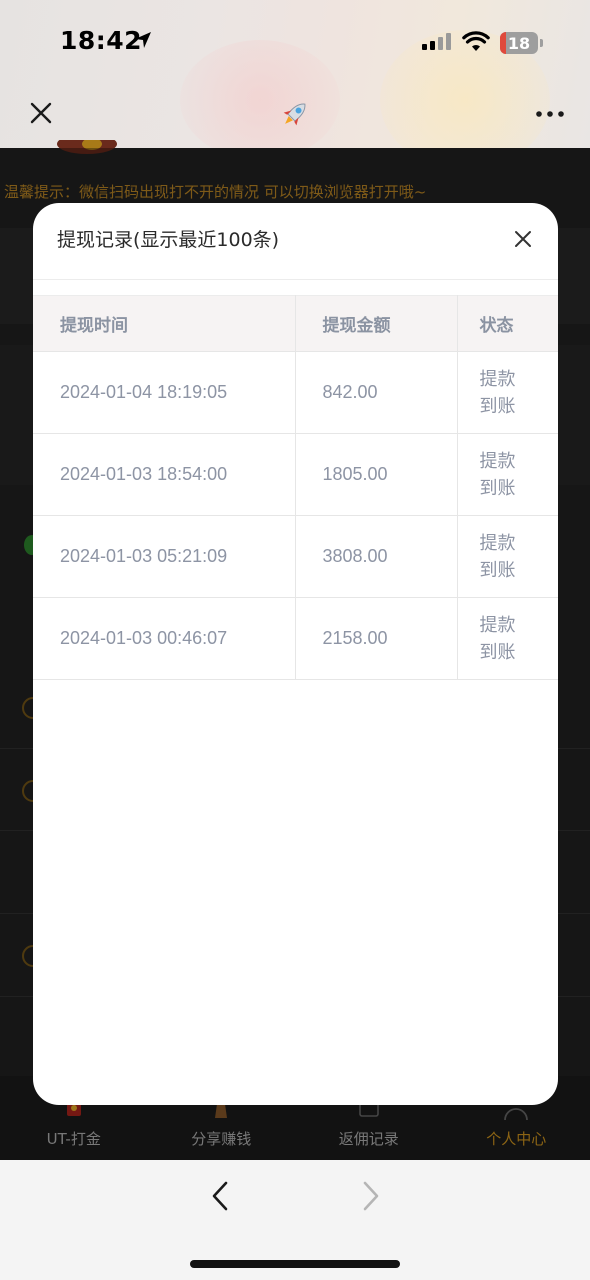 This screenshot has height=1280, width=590. Describe the element at coordinates (436, 41) in the screenshot. I see `cellular-signal-icon` at that location.